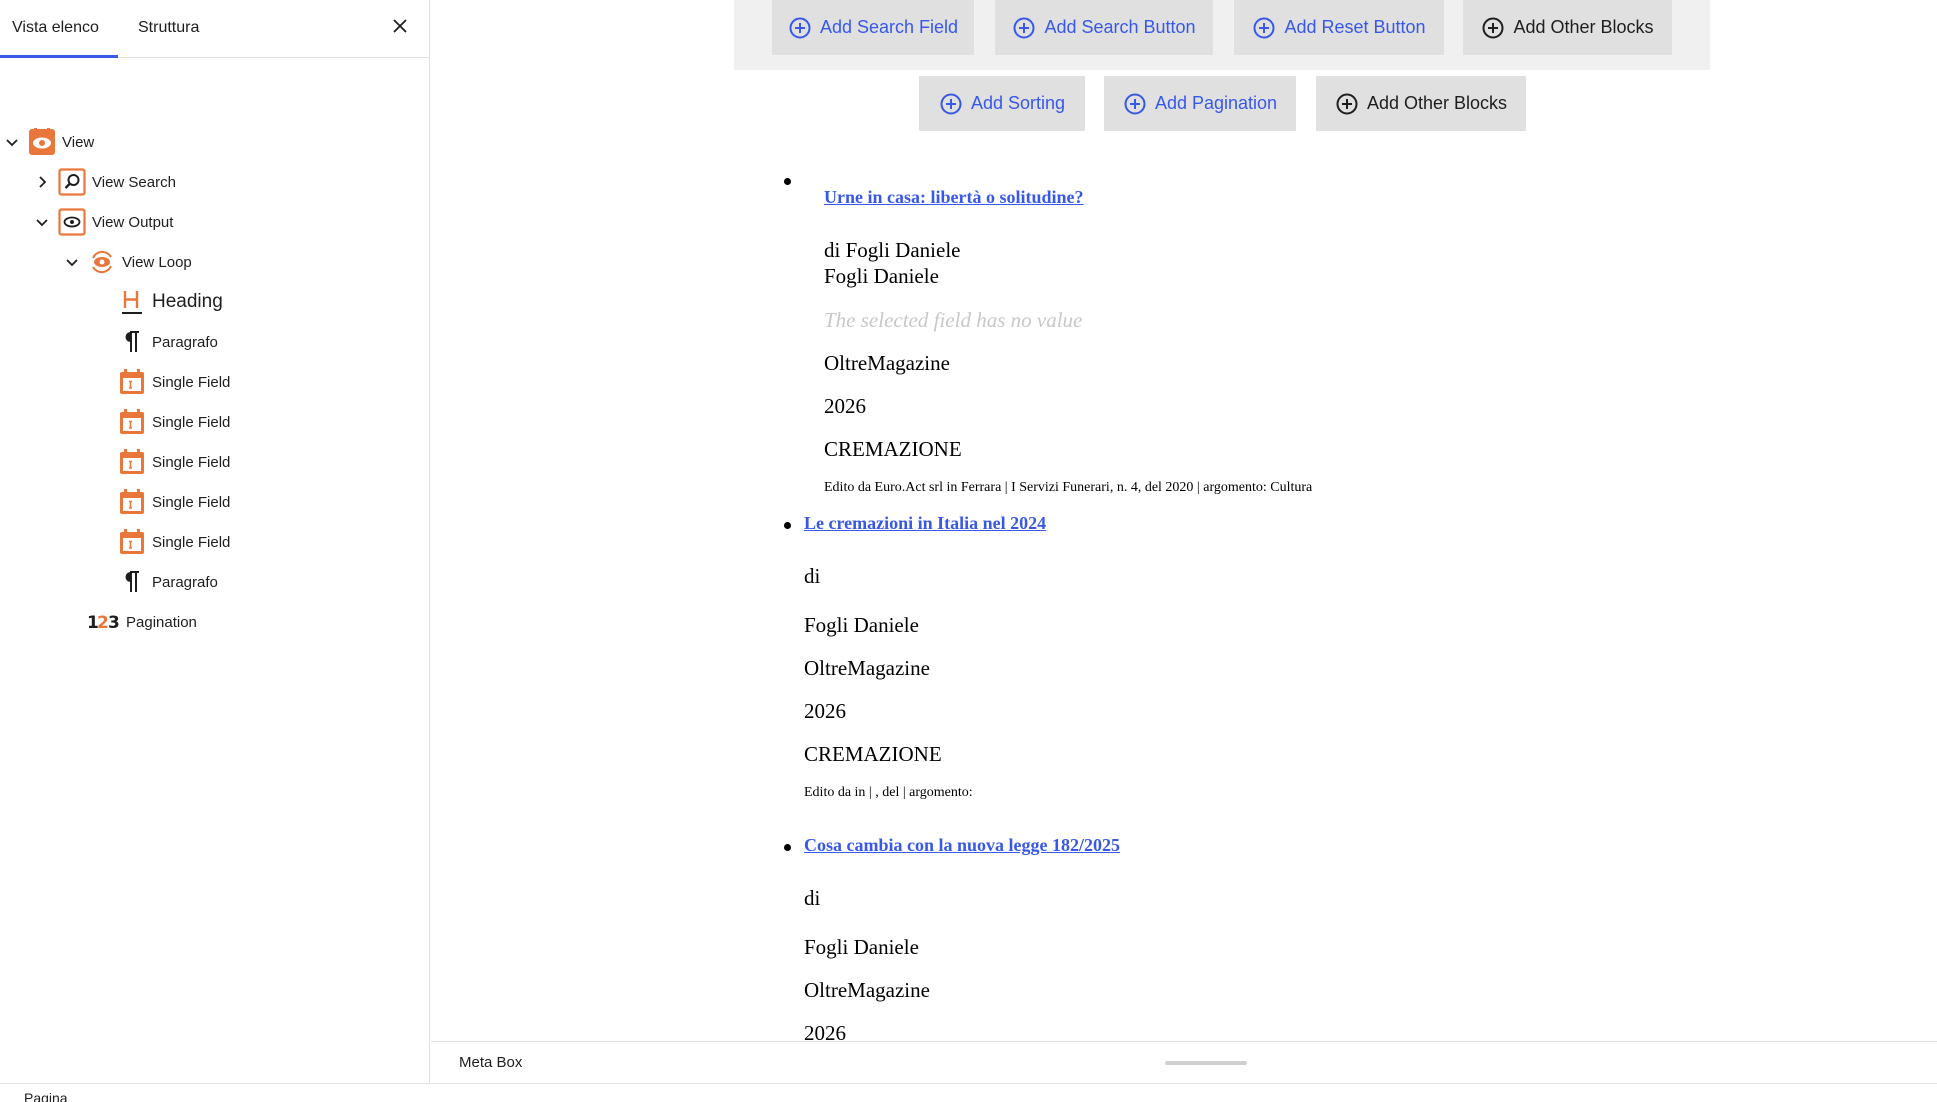  What do you see at coordinates (78, 142) in the screenshot?
I see `tree-item-label: View` at bounding box center [78, 142].